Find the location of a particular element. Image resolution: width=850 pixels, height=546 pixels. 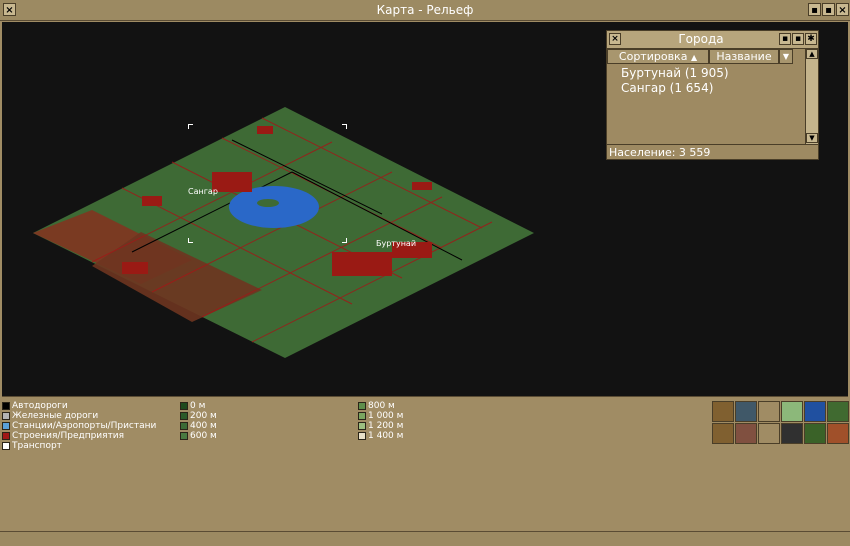

legend-label: 800 м is located at coordinates (381, 406).